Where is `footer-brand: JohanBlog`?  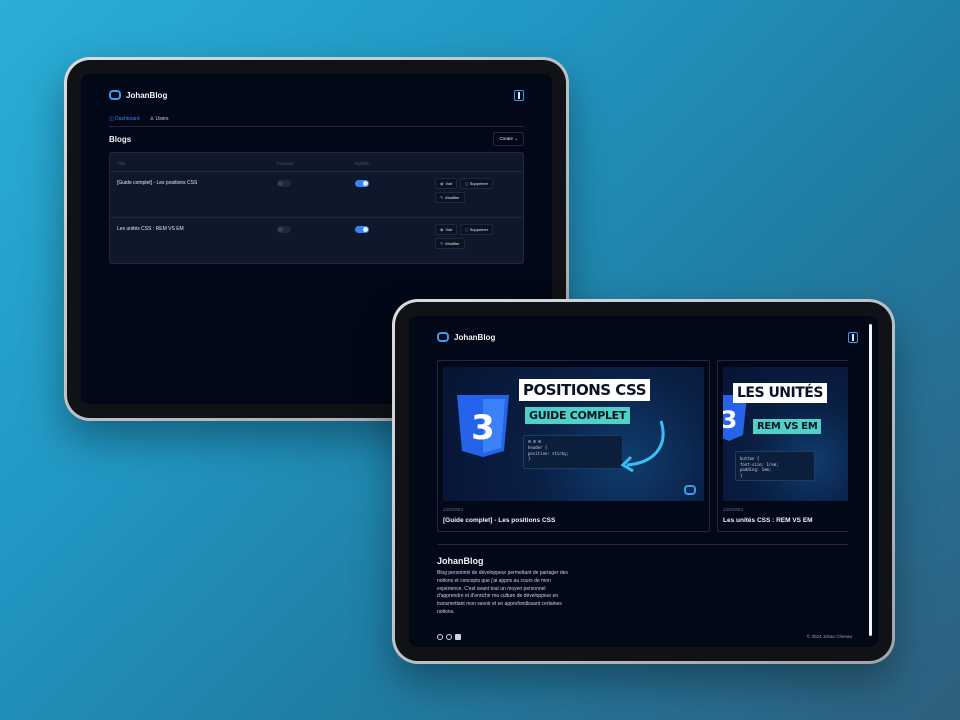
footer-brand: JohanBlog is located at coordinates (460, 561).